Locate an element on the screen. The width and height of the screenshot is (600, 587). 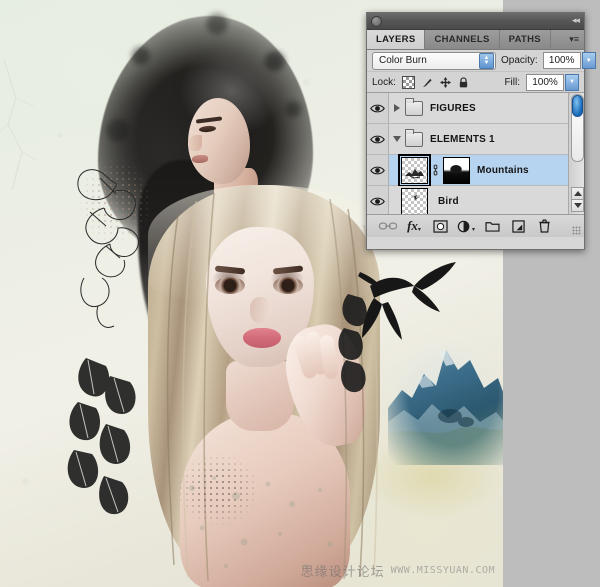
blend-mode-chevron-icon: ▲ ▼ is located at coordinates (486, 60).